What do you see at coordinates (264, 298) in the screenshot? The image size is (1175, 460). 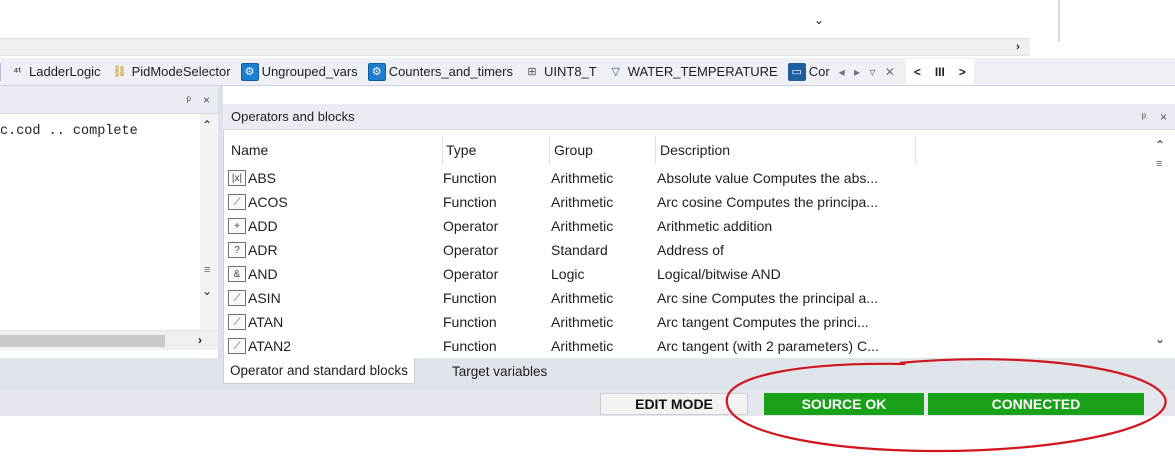 I see `operator-name: ASIN` at bounding box center [264, 298].